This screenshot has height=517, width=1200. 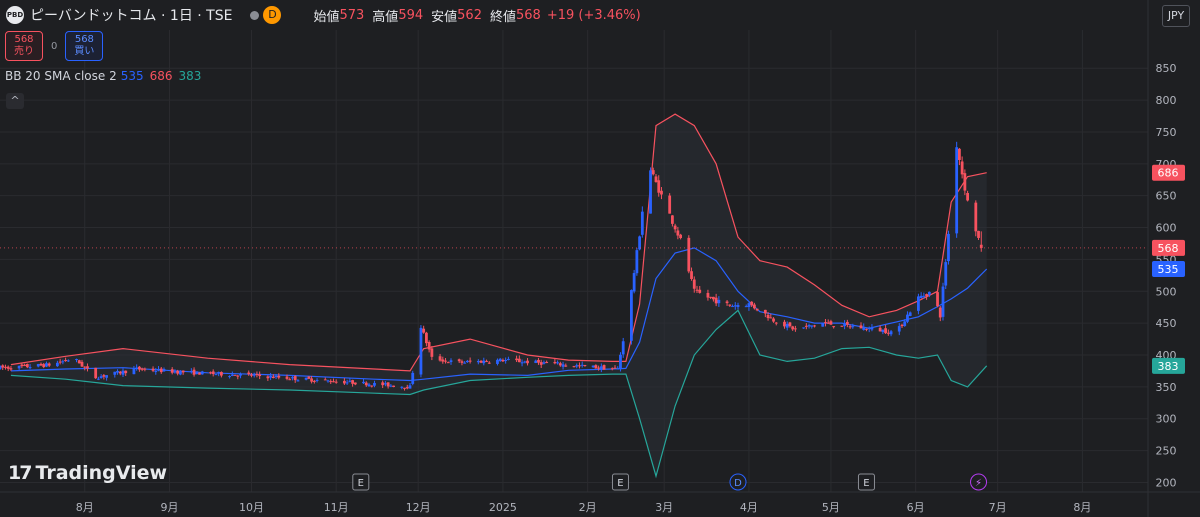 I want to click on price-label-text: 383, so click(x=1168, y=366).